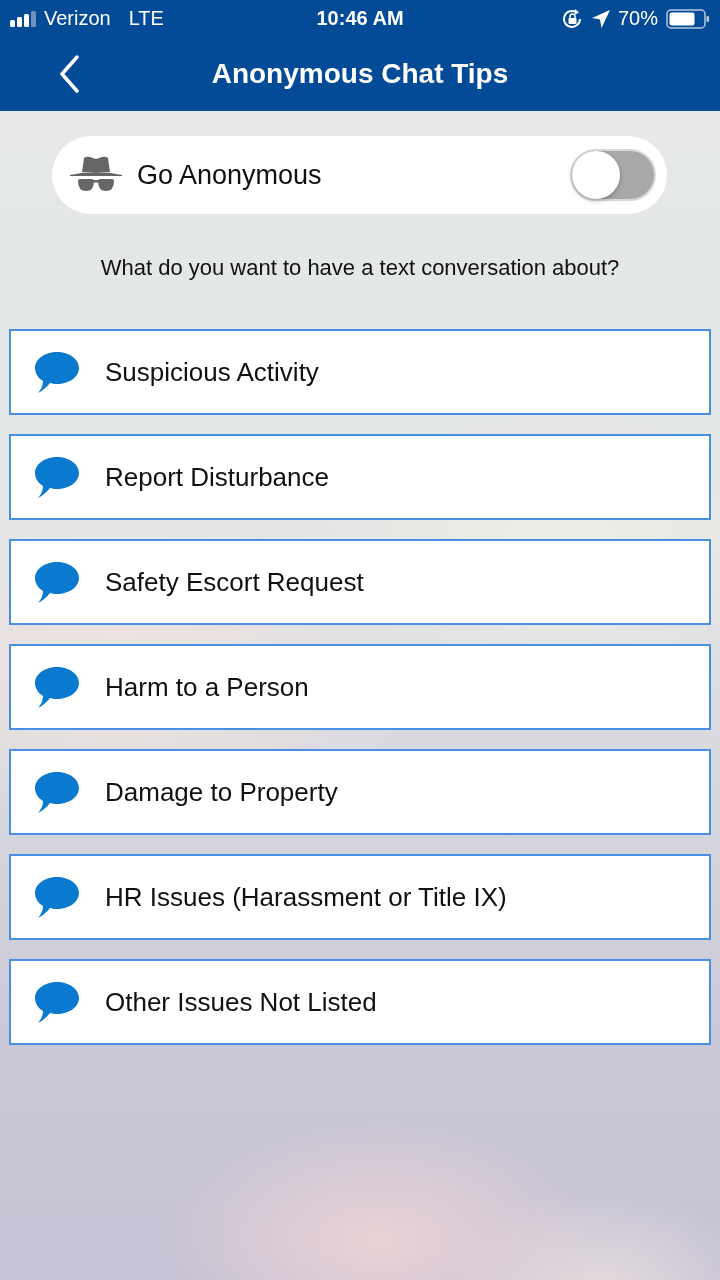 The width and height of the screenshot is (720, 1280). What do you see at coordinates (77, 18) in the screenshot?
I see `carrier-name: Verizon` at bounding box center [77, 18].